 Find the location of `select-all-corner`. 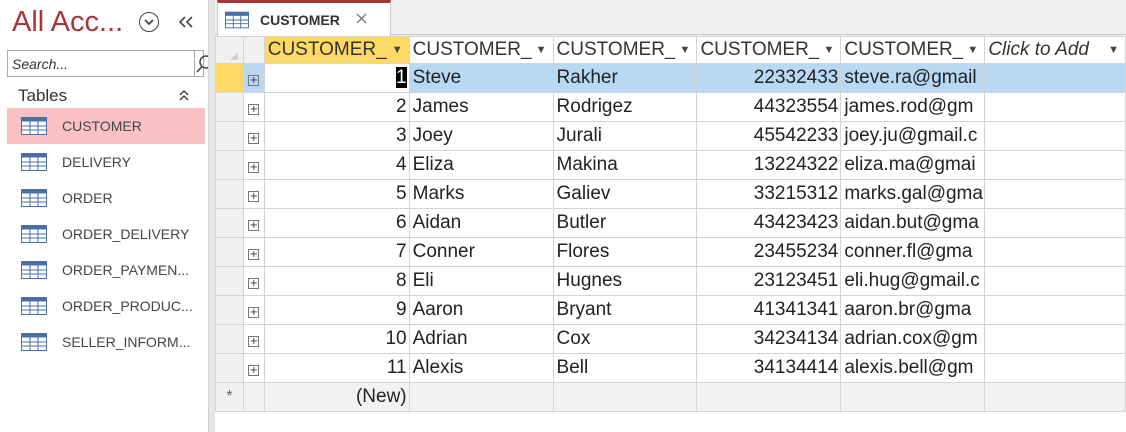

select-all-corner is located at coordinates (229, 50).